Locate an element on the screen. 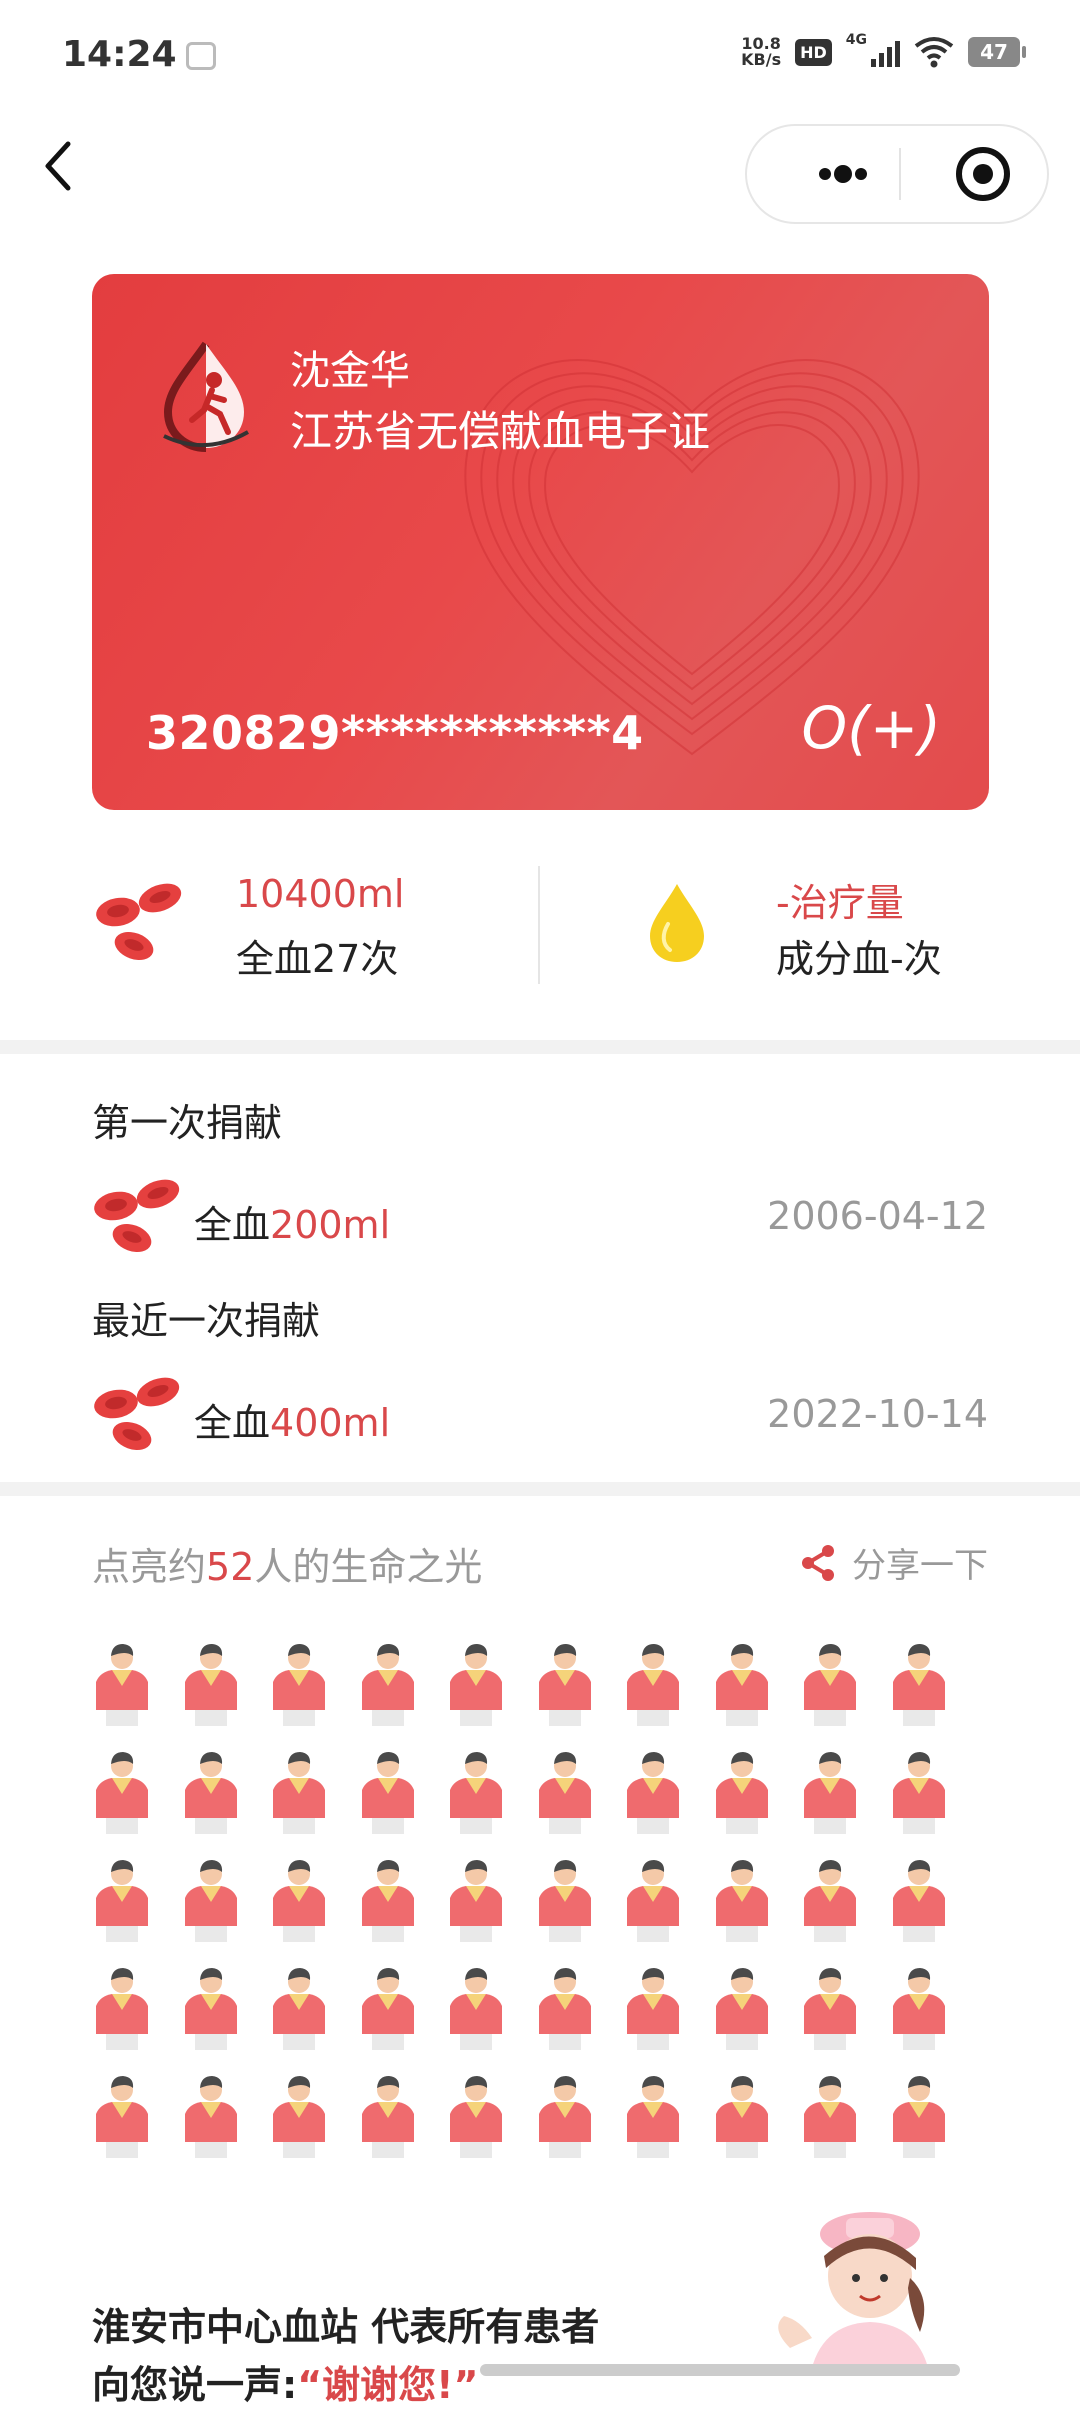  capsule-divider is located at coordinates (900, 174).